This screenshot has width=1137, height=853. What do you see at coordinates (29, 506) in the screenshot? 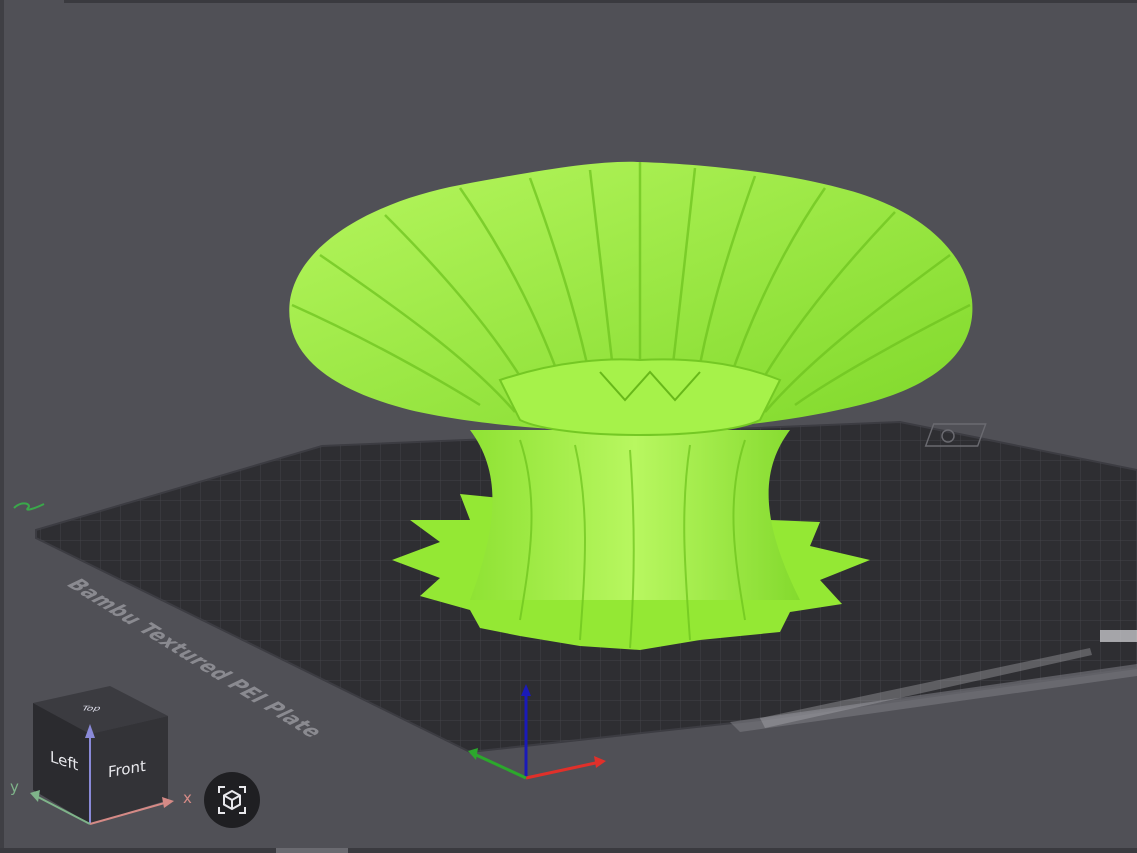
I see `coordinate-marker` at bounding box center [29, 506].